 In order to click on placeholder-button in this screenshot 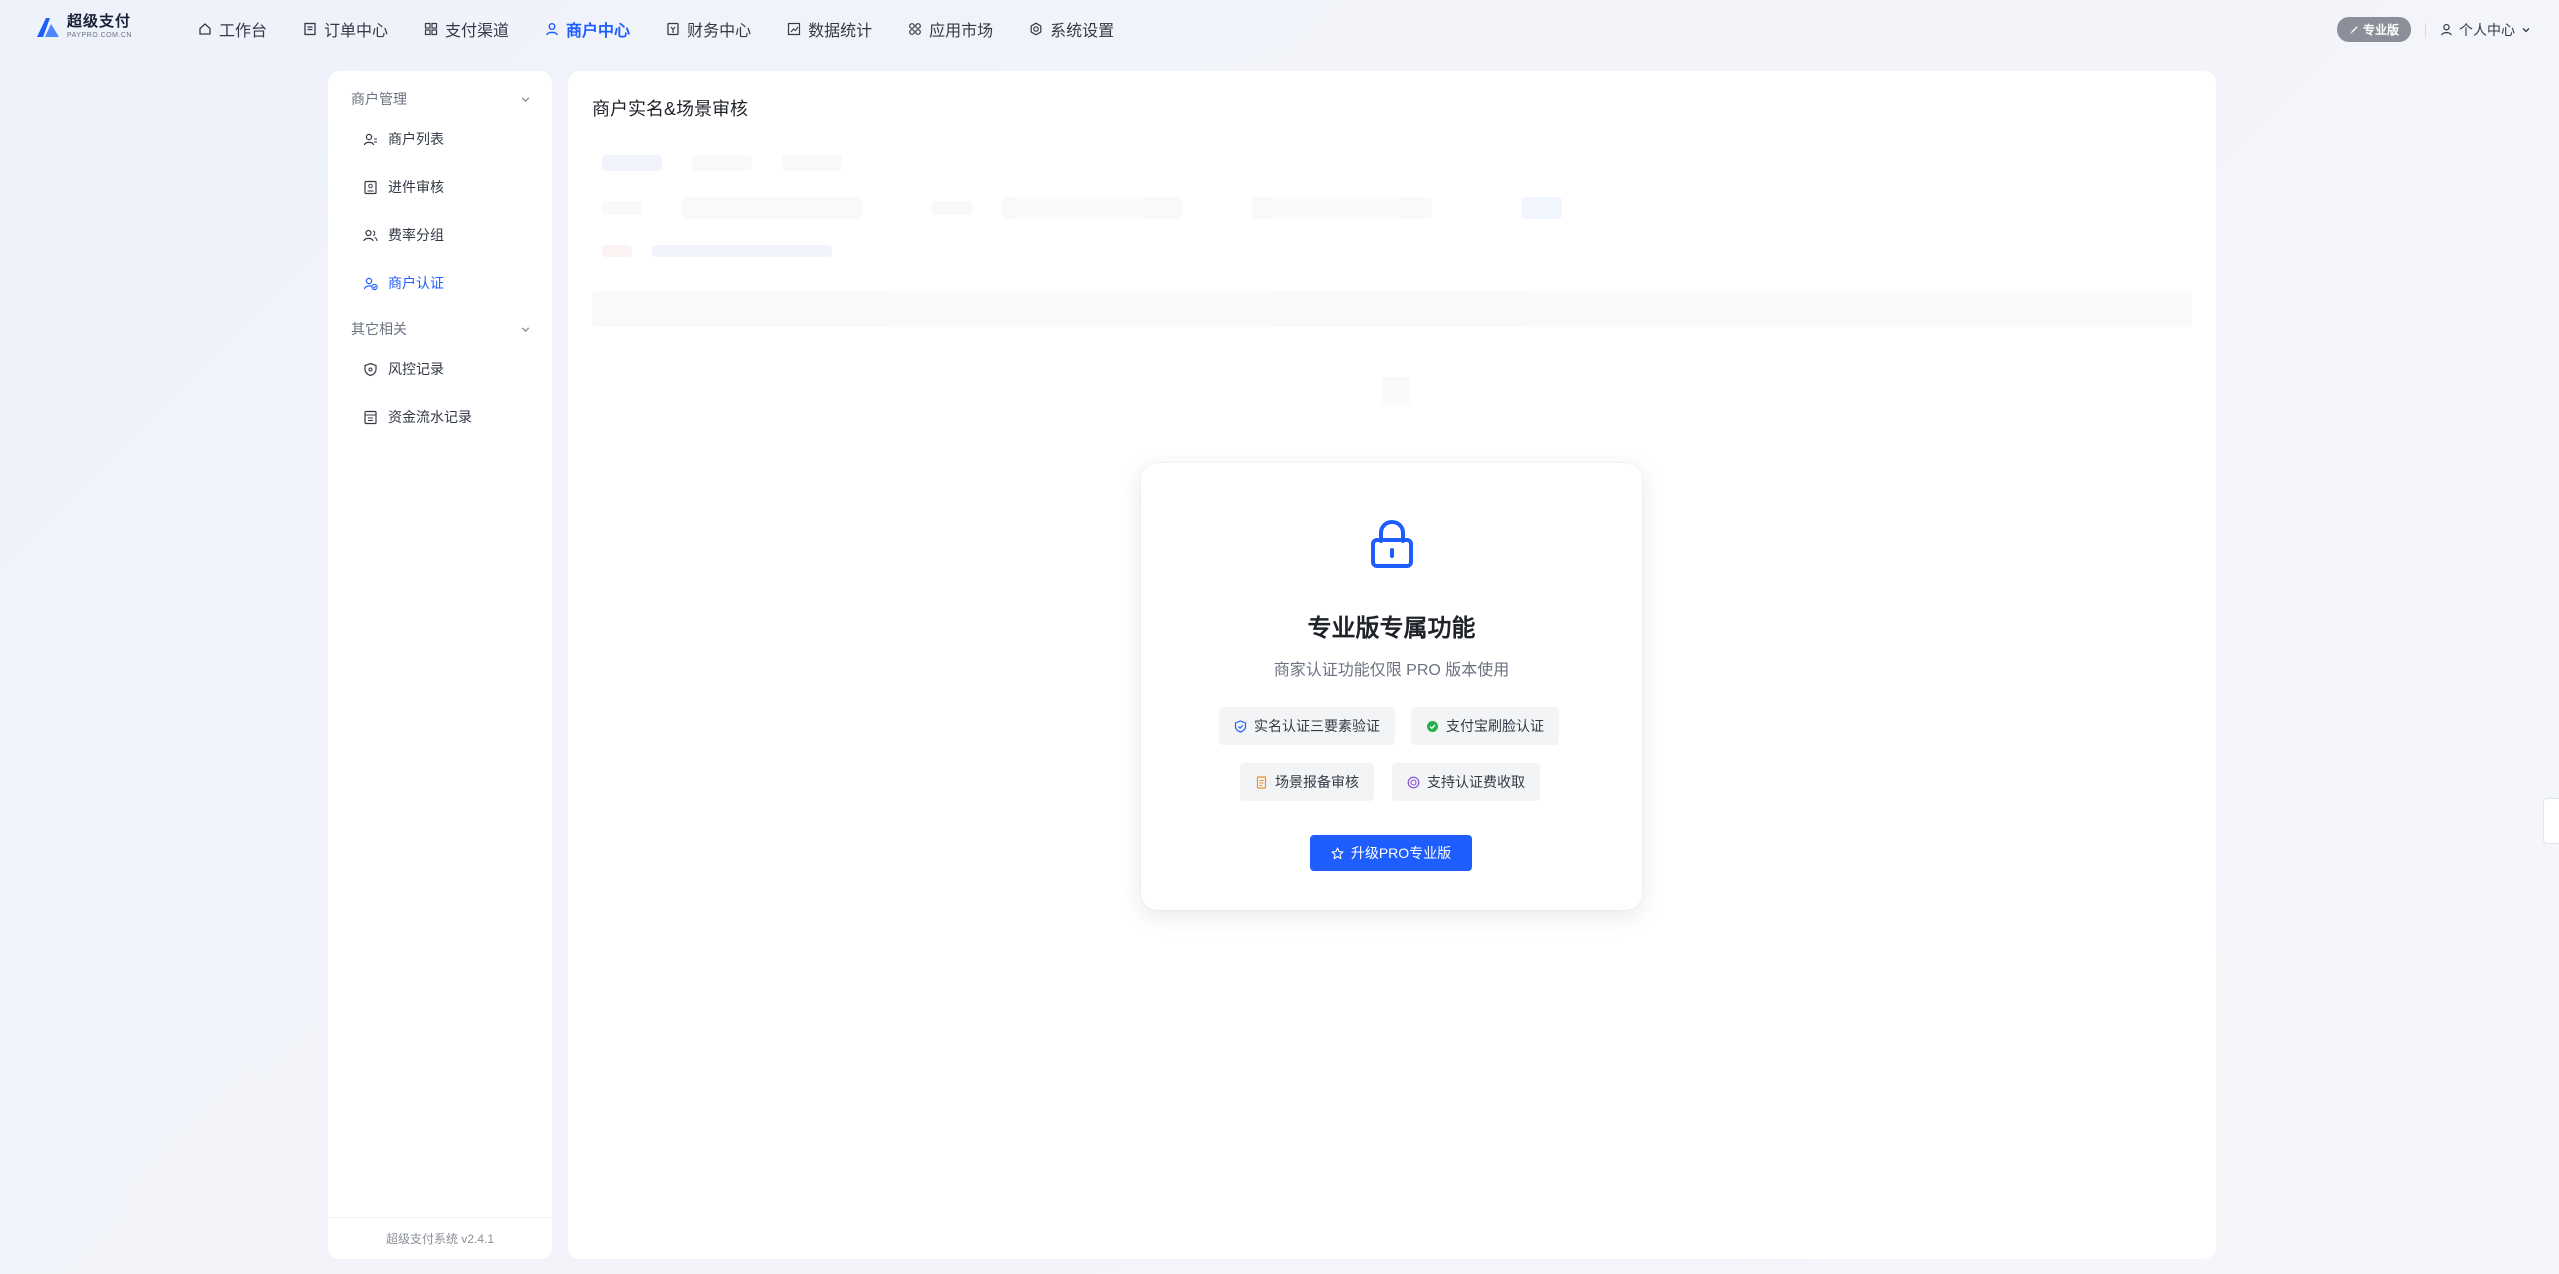, I will do `click(1542, 208)`.